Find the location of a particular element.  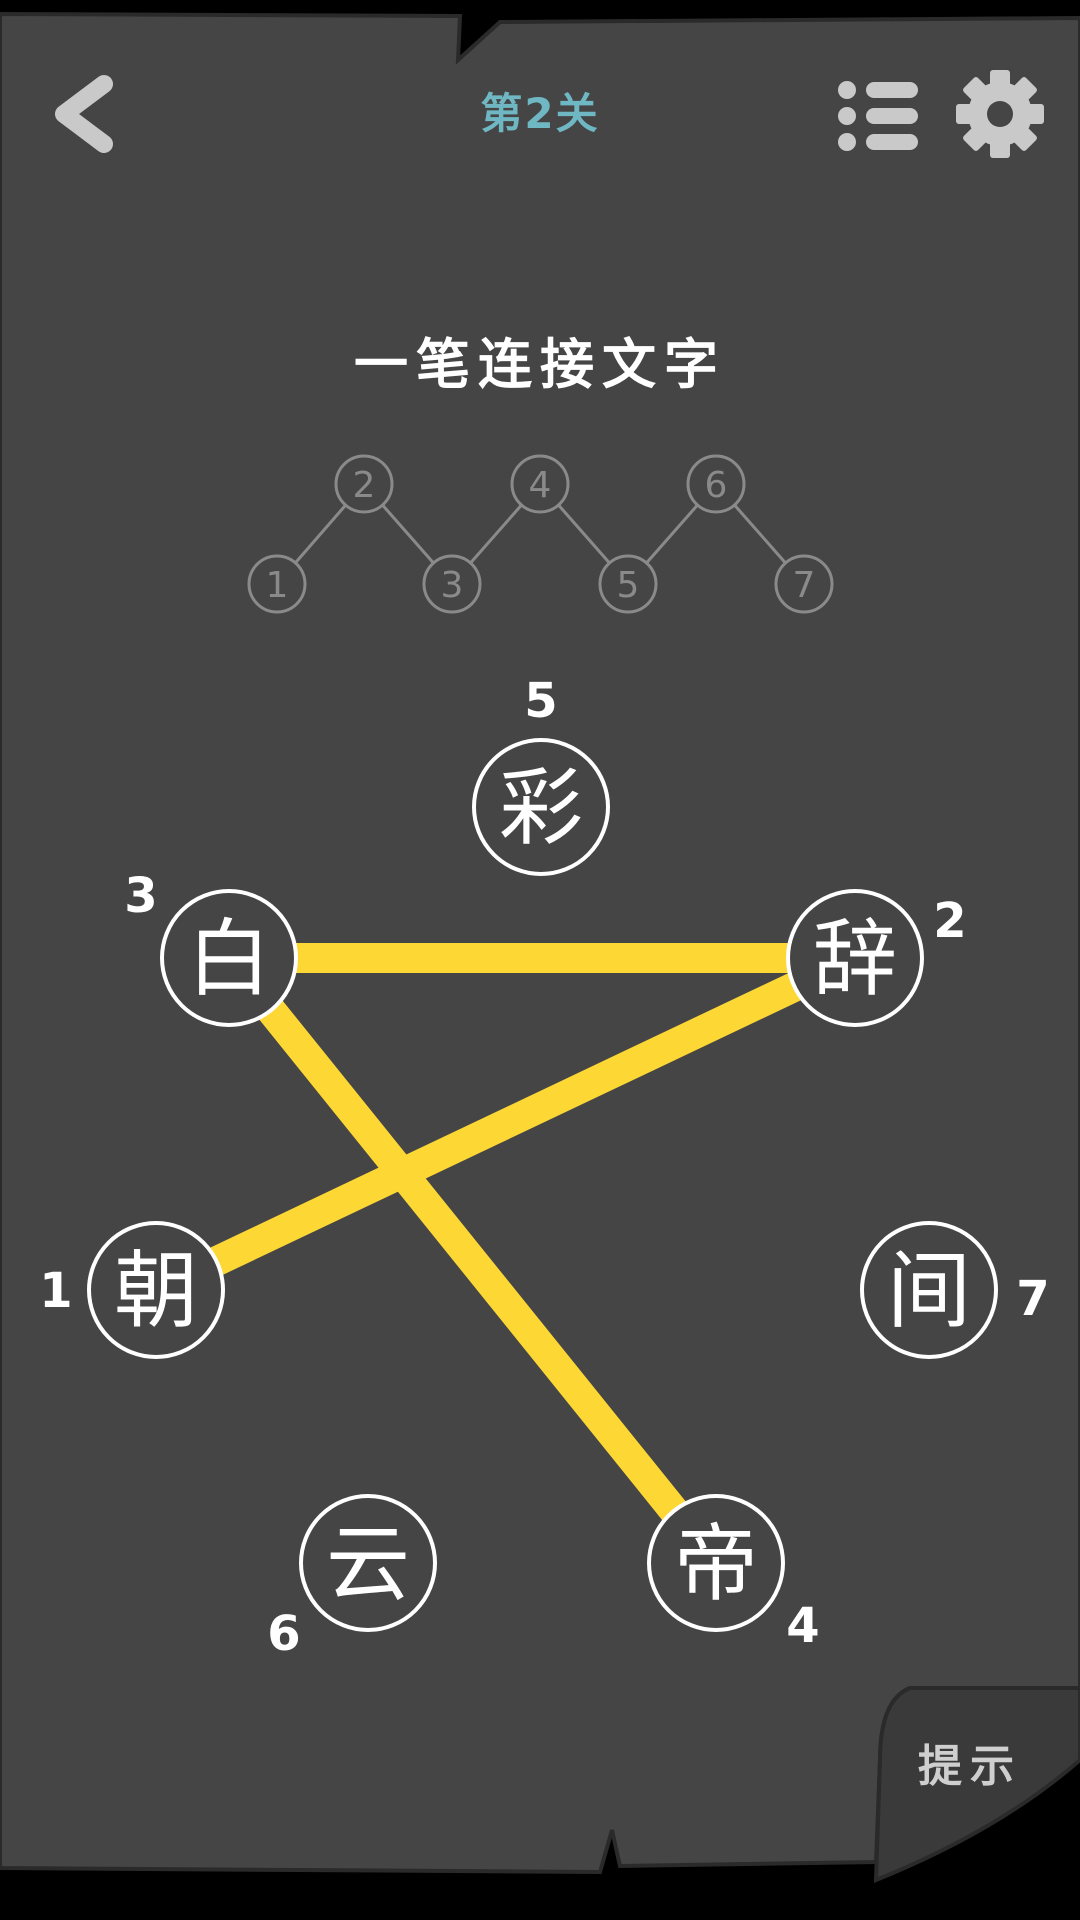

character-node: 云 is located at coordinates (368, 1563).